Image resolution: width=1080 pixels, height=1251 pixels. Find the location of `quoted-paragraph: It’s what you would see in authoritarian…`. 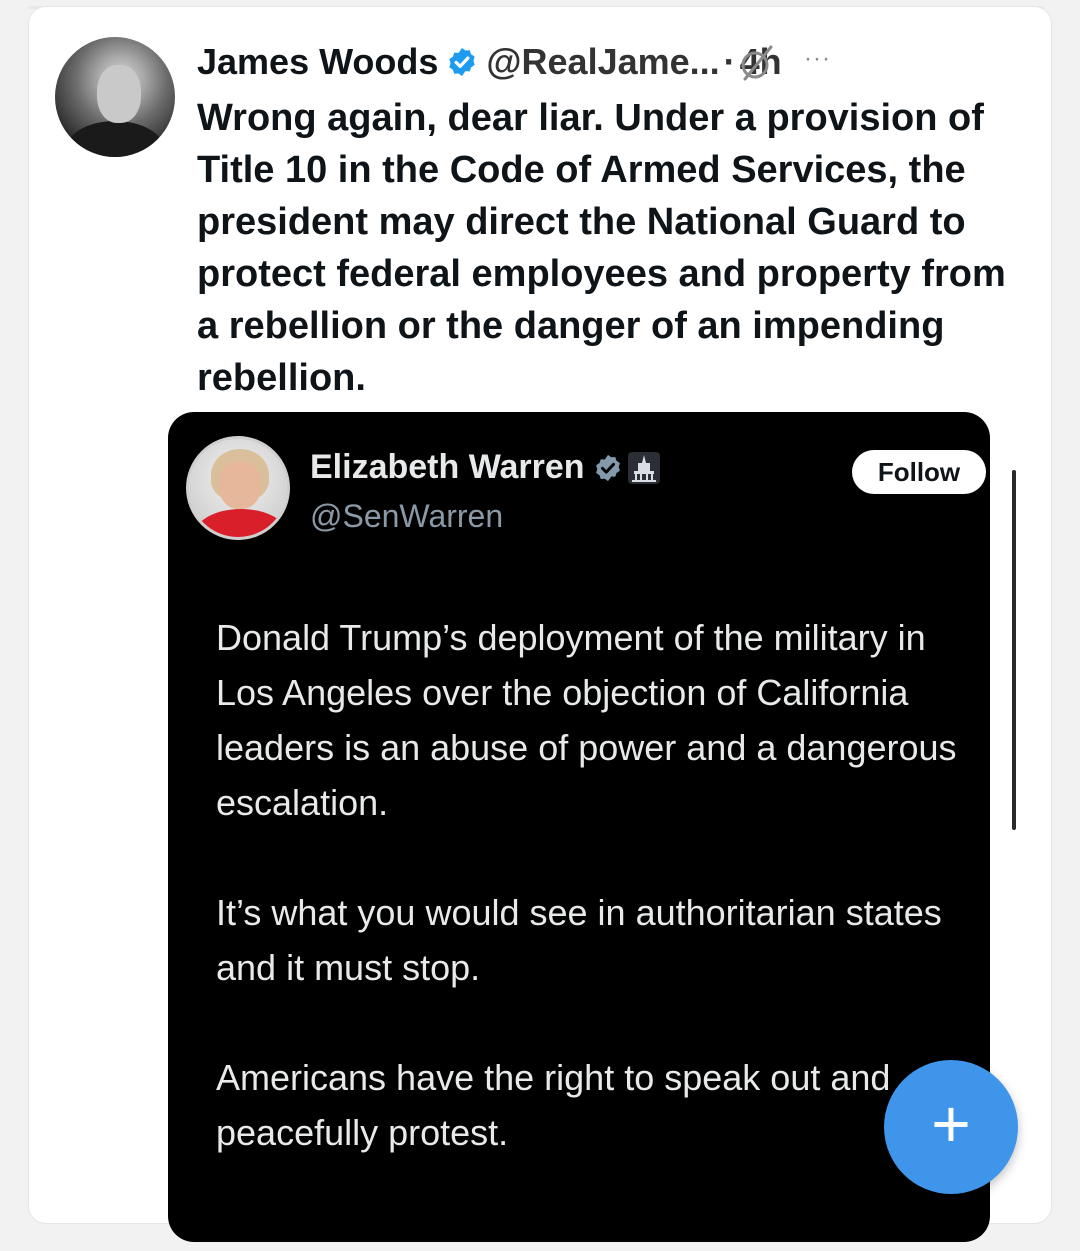

quoted-paragraph: It’s what you would see in authoritarian… is located at coordinates (579, 940).